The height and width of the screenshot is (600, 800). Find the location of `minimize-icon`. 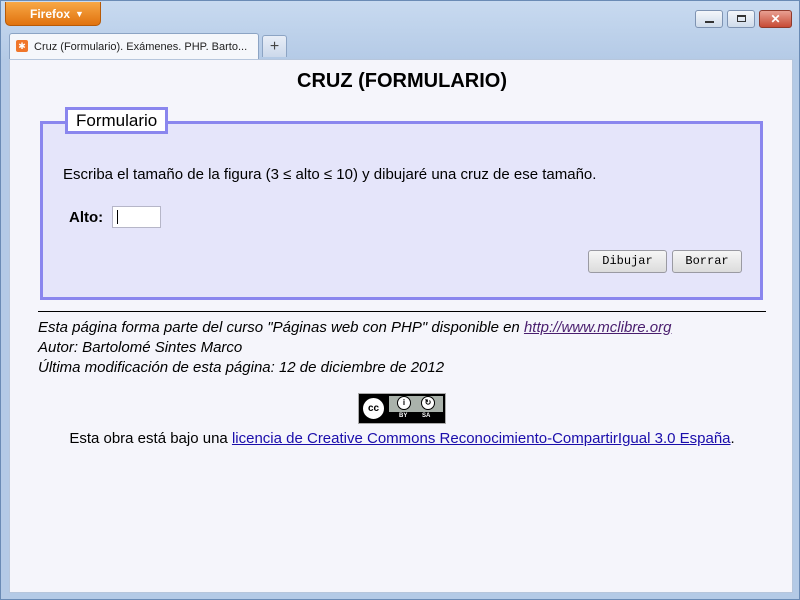

minimize-icon is located at coordinates (709, 22).